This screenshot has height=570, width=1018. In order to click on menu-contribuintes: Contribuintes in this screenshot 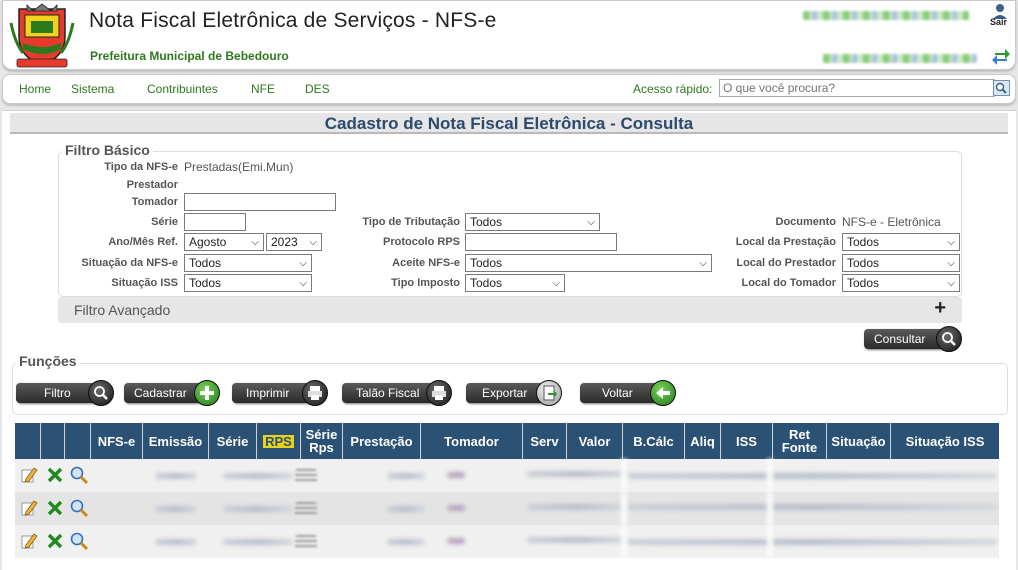, I will do `click(182, 89)`.